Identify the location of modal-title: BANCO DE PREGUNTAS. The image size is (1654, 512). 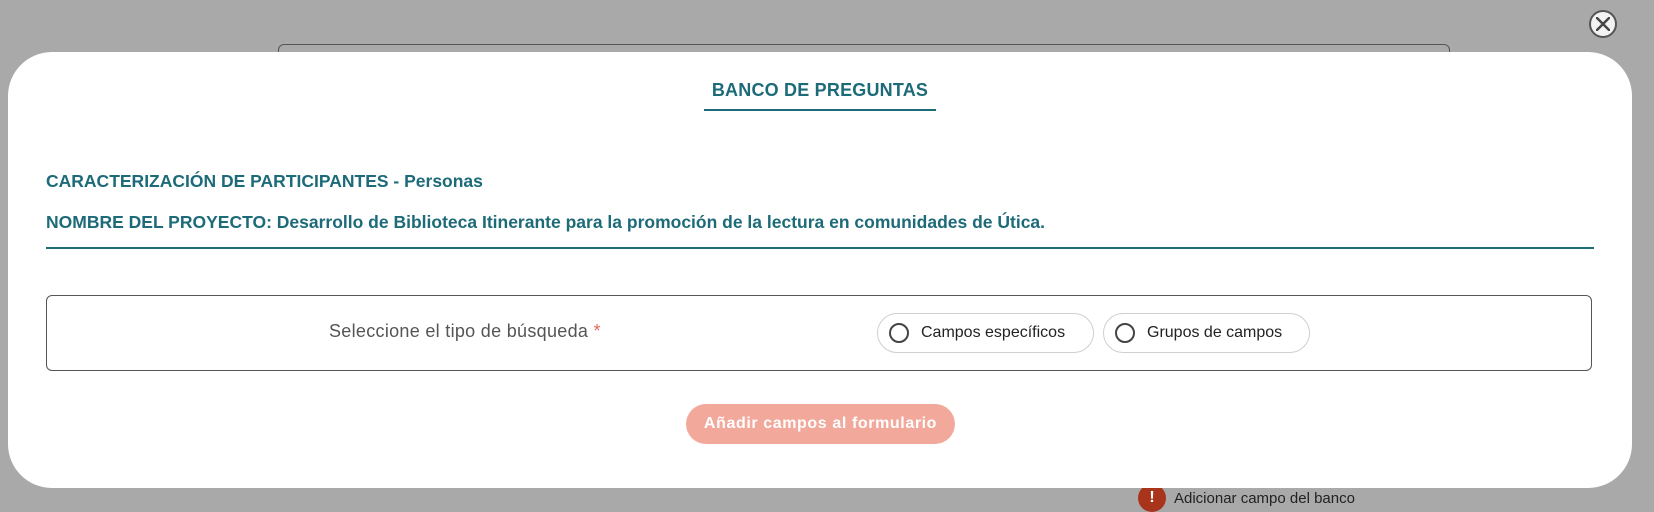
(820, 95).